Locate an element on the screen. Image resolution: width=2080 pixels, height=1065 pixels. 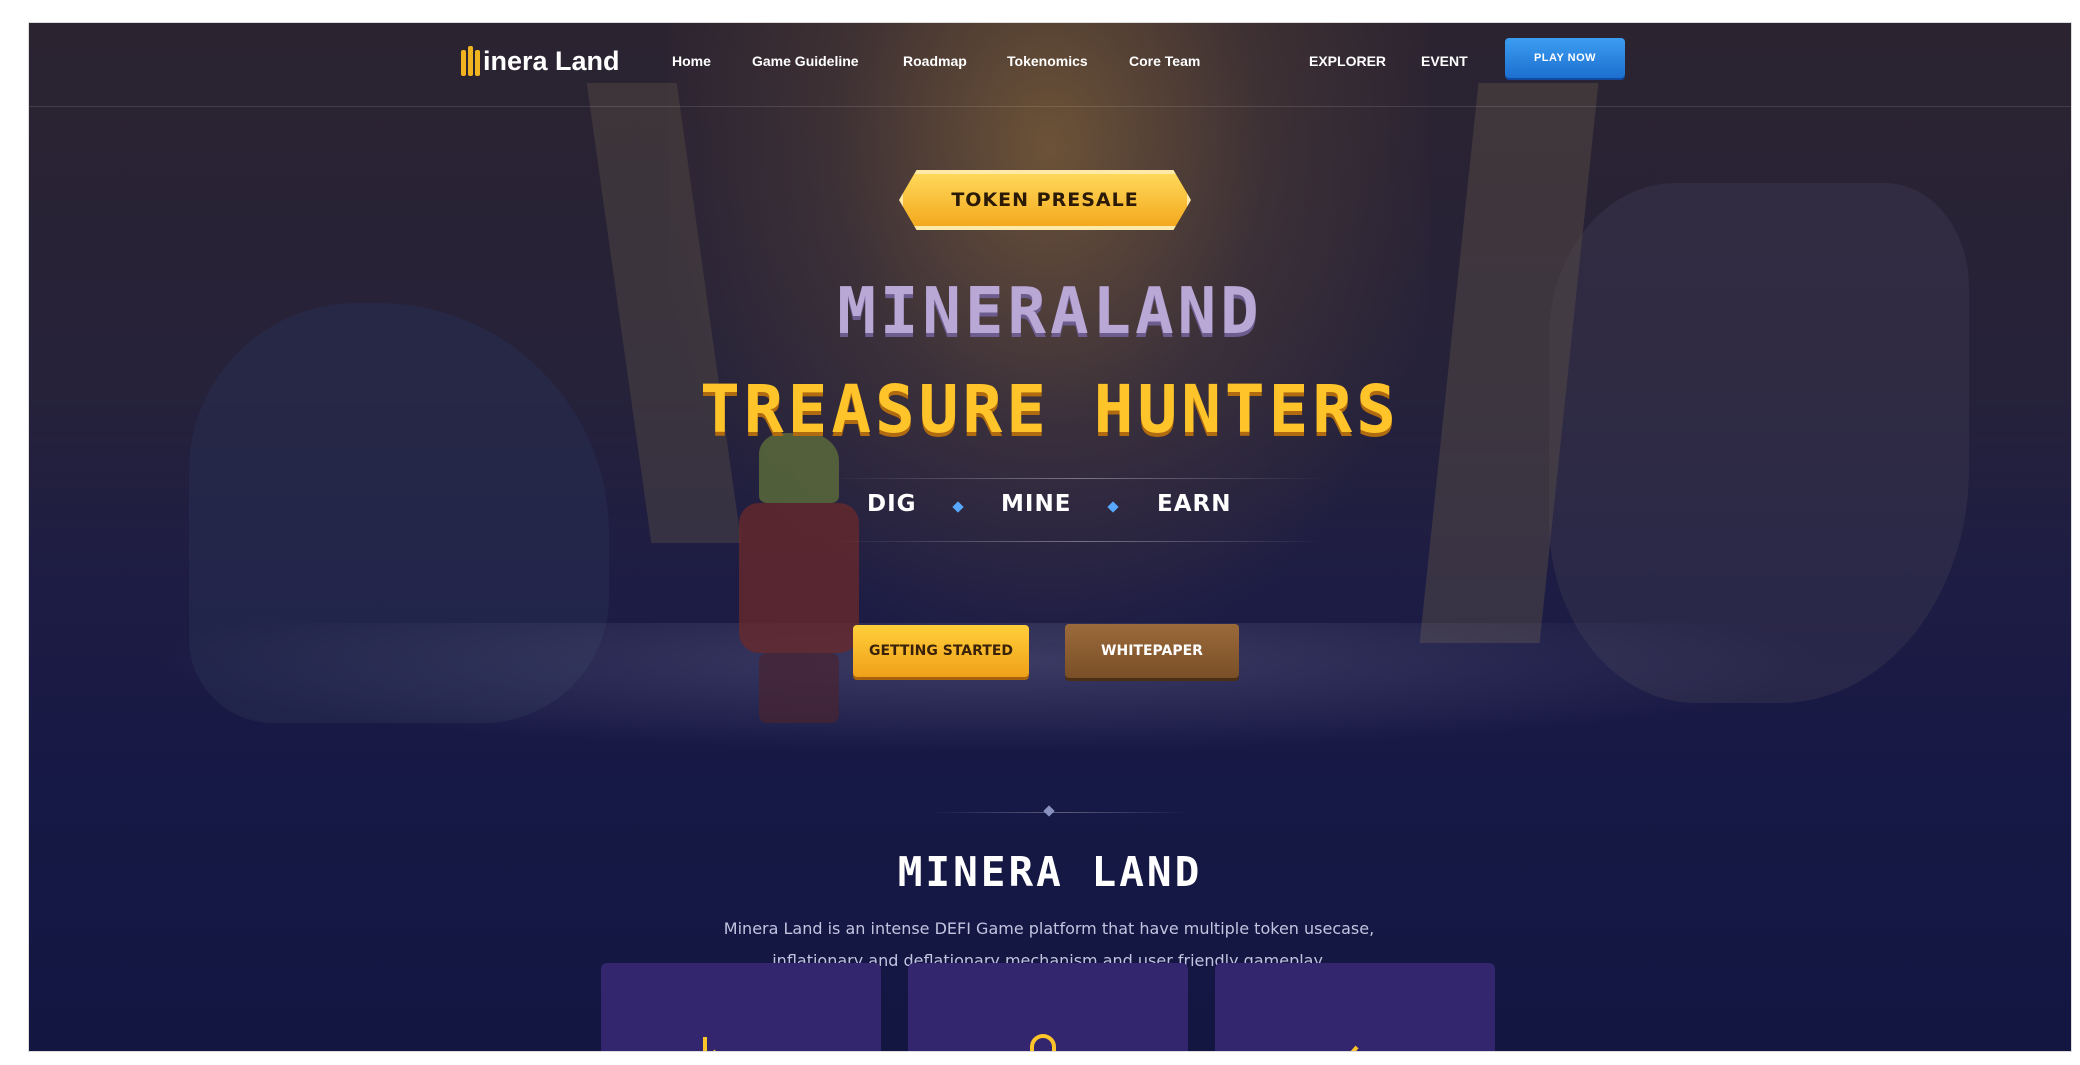
chart-down-icon is located at coordinates (709, 1044).